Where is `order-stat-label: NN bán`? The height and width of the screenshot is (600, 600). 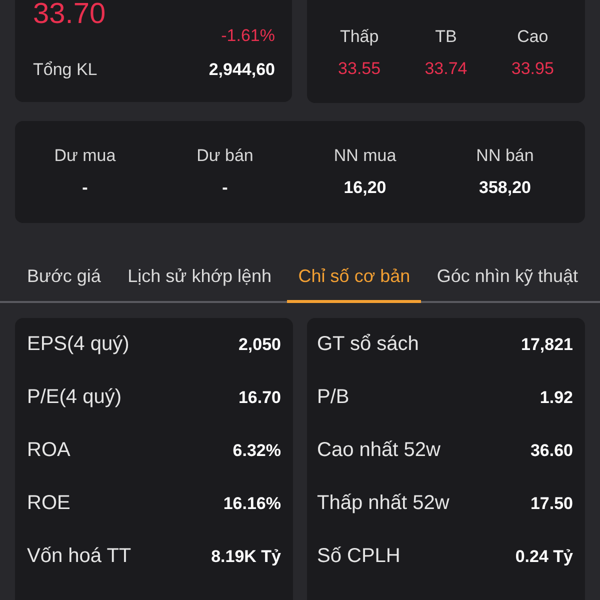
order-stat-label: NN bán is located at coordinates (505, 156).